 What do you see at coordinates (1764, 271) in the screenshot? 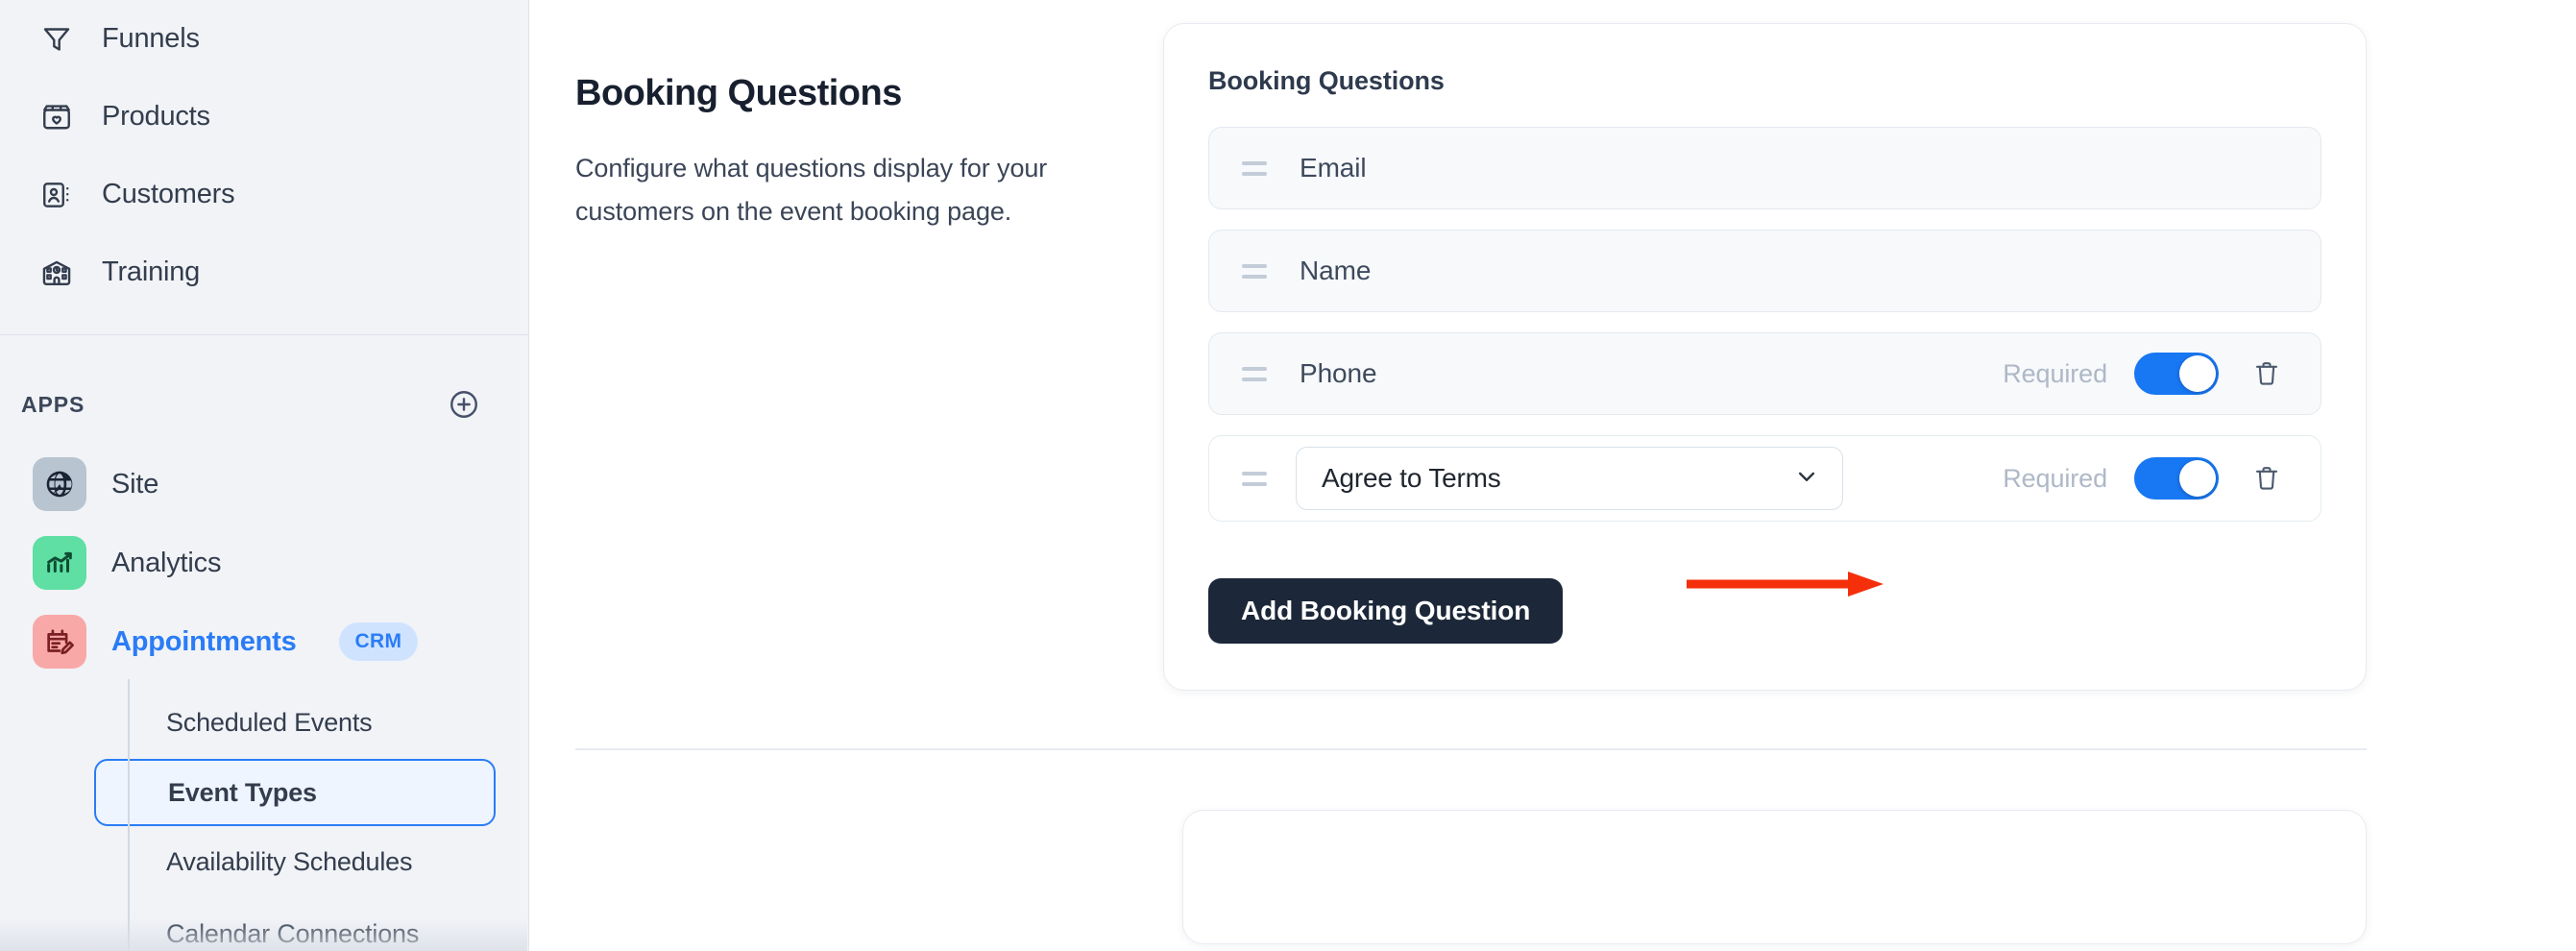
I see `booking-question-row: Name` at bounding box center [1764, 271].